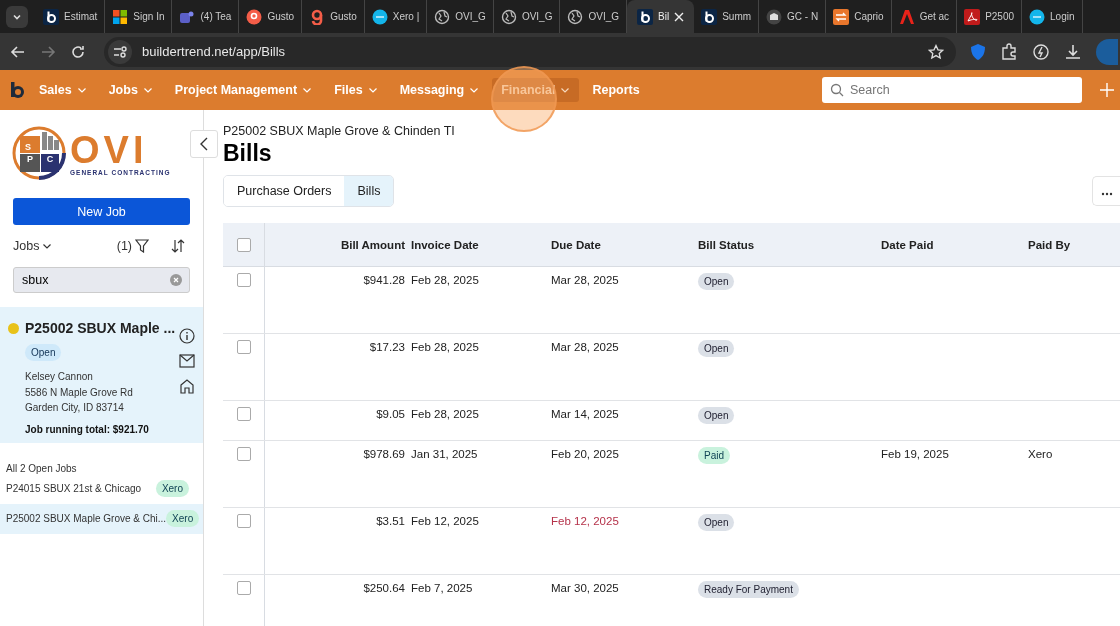 This screenshot has height=626, width=1120. I want to click on browser-tab: Bil, so click(661, 16).